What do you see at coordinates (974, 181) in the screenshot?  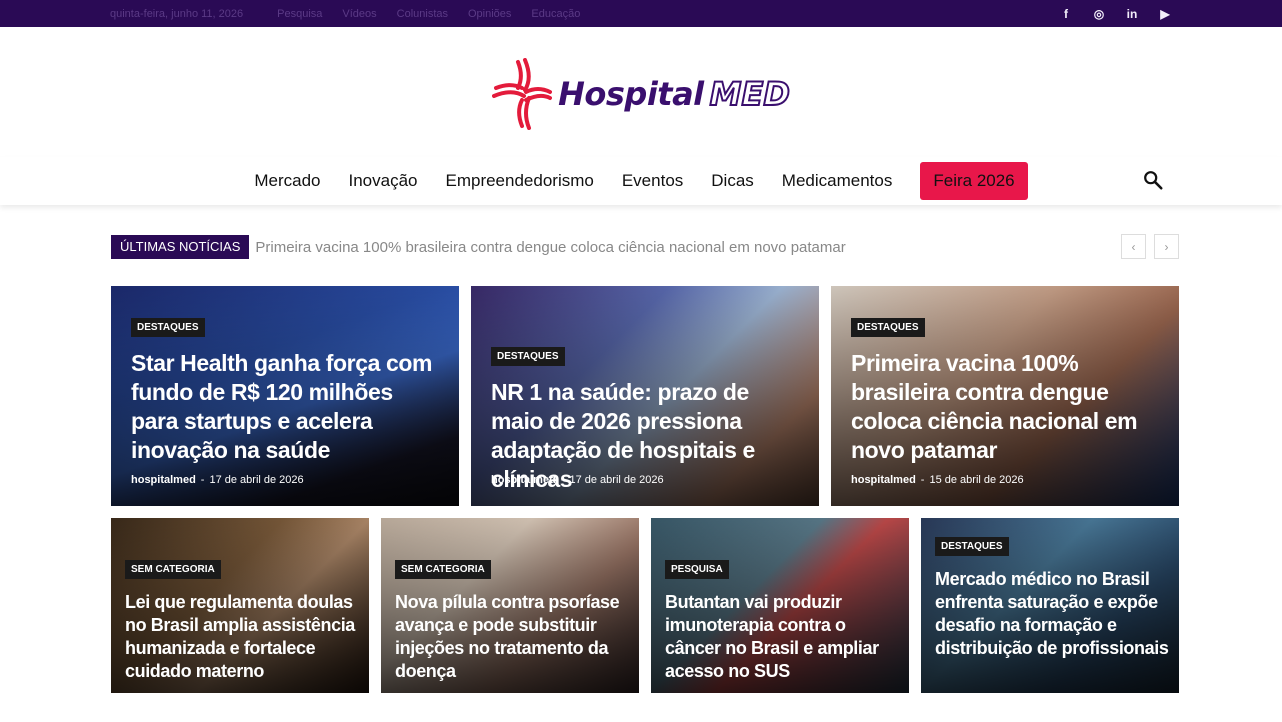 I see `feira-button: Feira 2026` at bounding box center [974, 181].